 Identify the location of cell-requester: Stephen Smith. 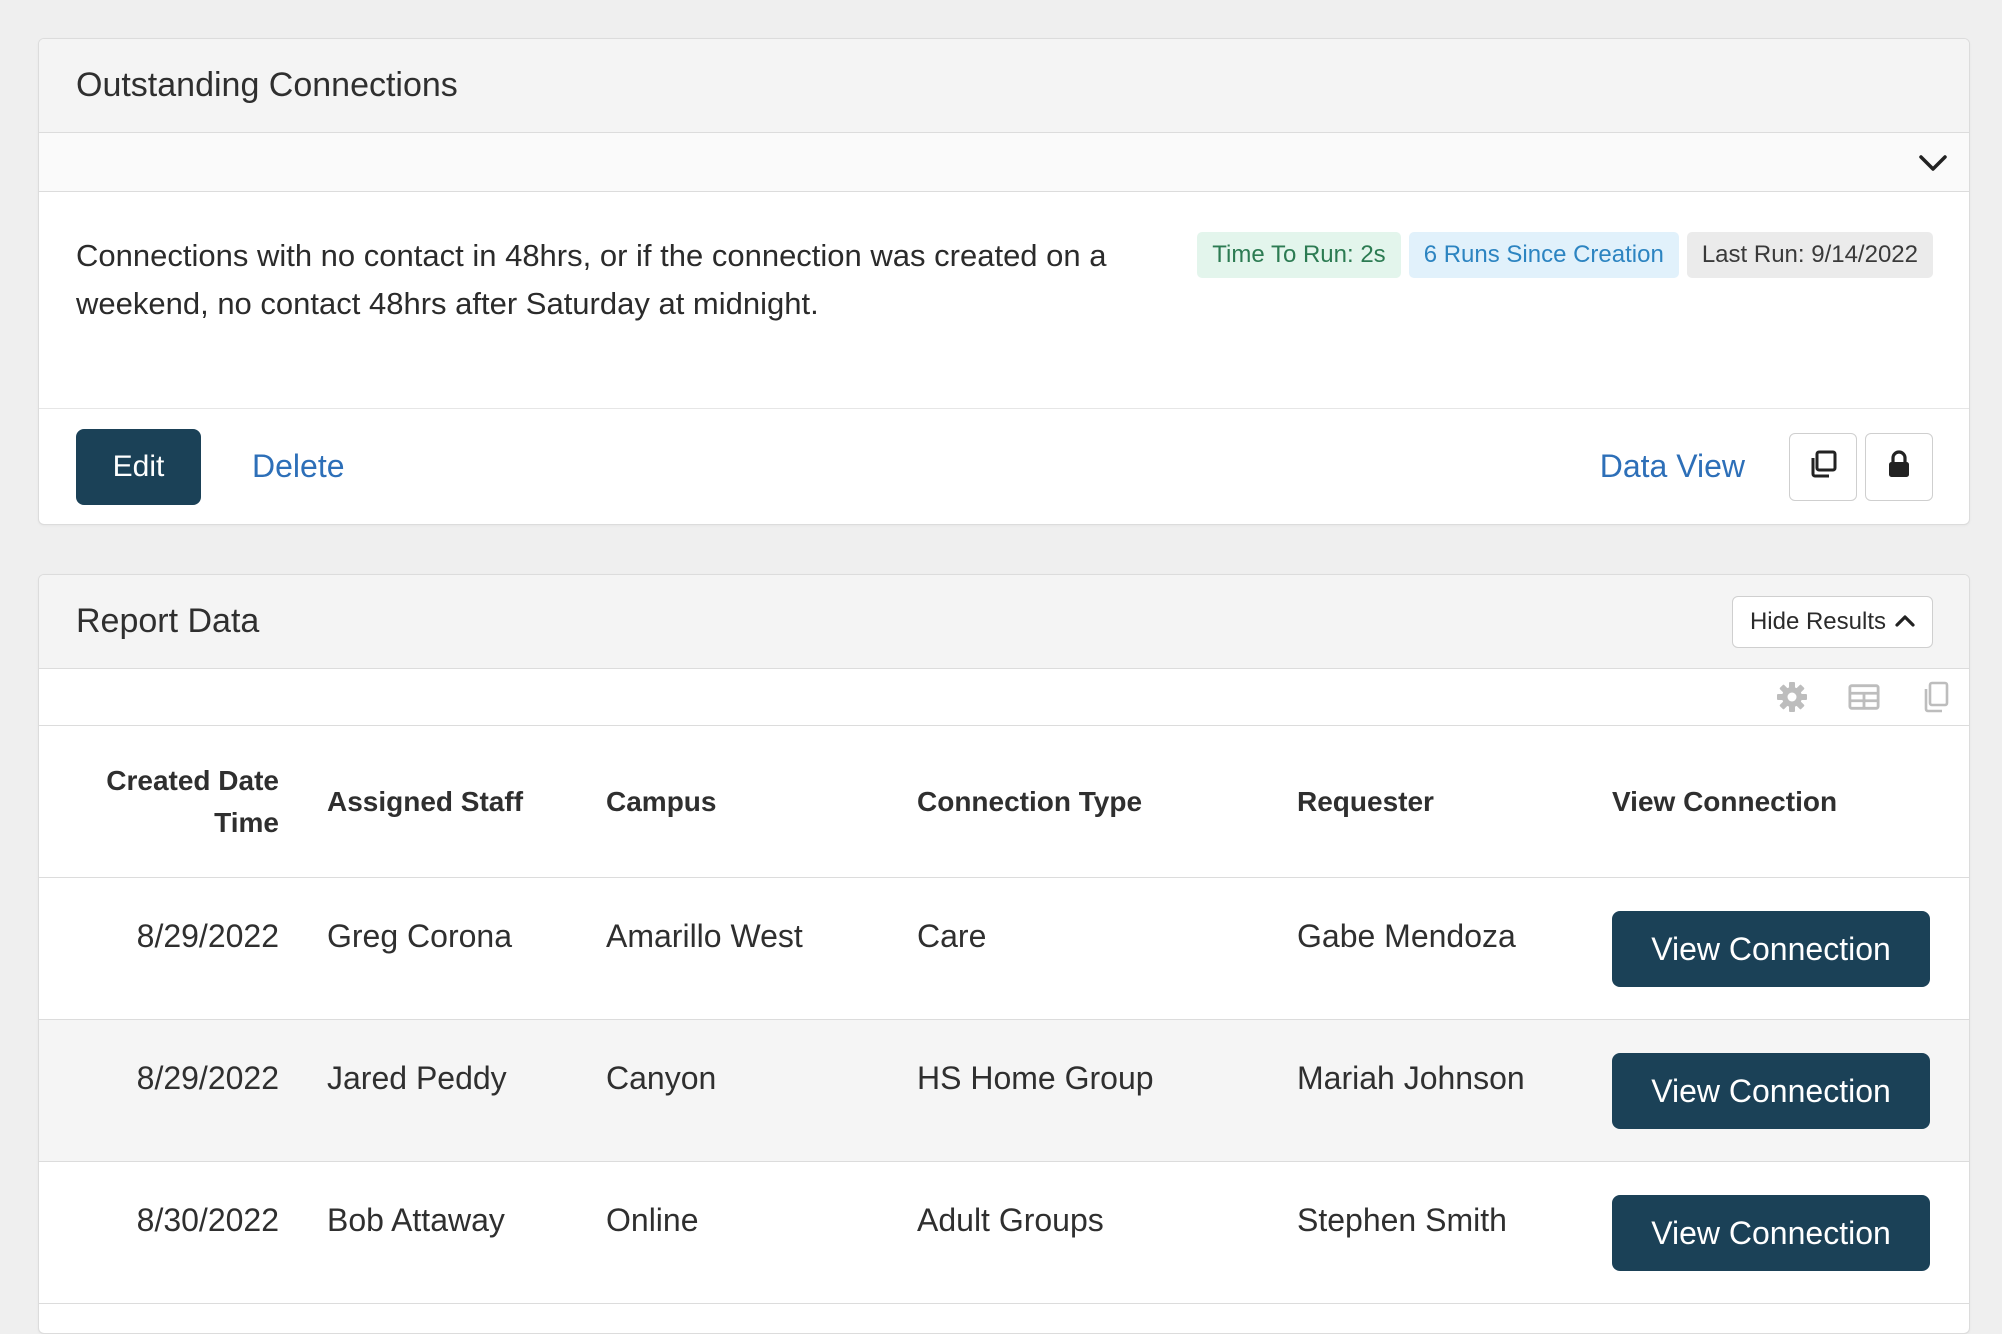
(1454, 1232).